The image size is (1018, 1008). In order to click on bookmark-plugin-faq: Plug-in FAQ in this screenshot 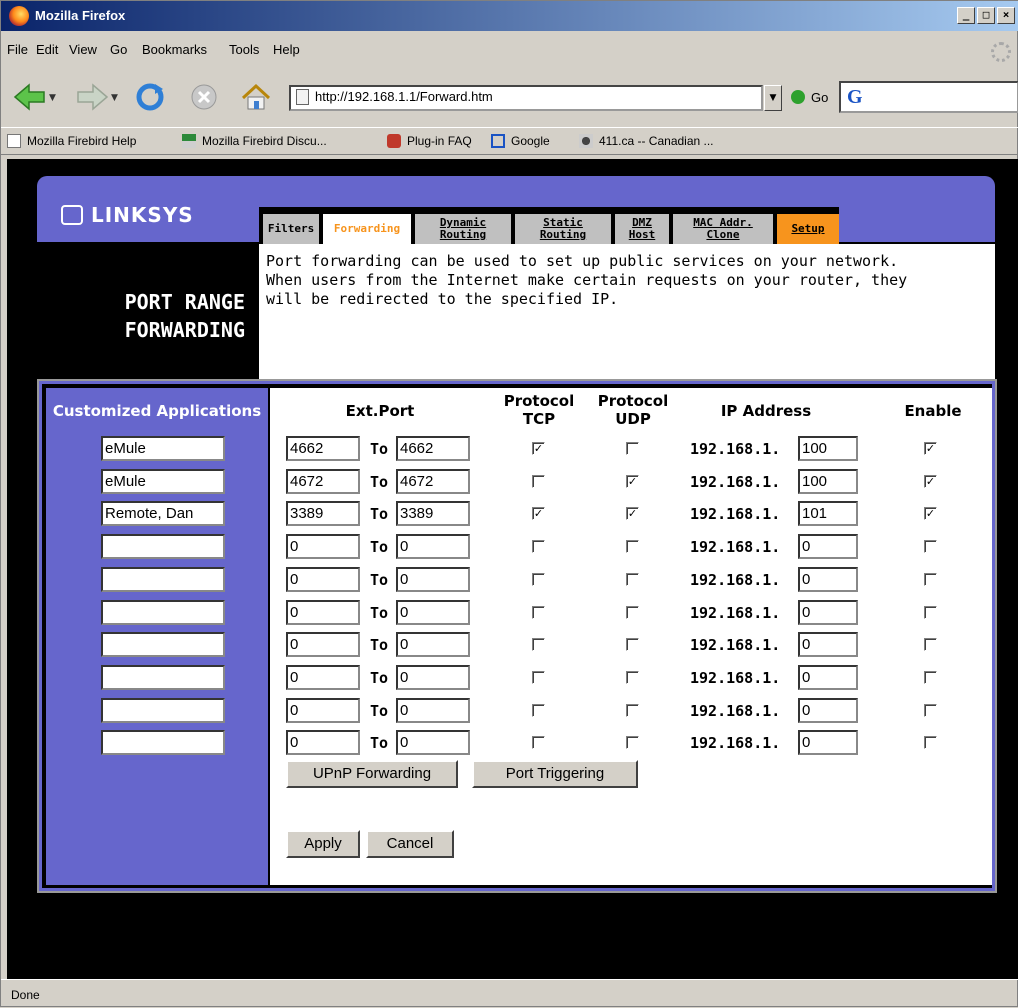, I will do `click(429, 141)`.